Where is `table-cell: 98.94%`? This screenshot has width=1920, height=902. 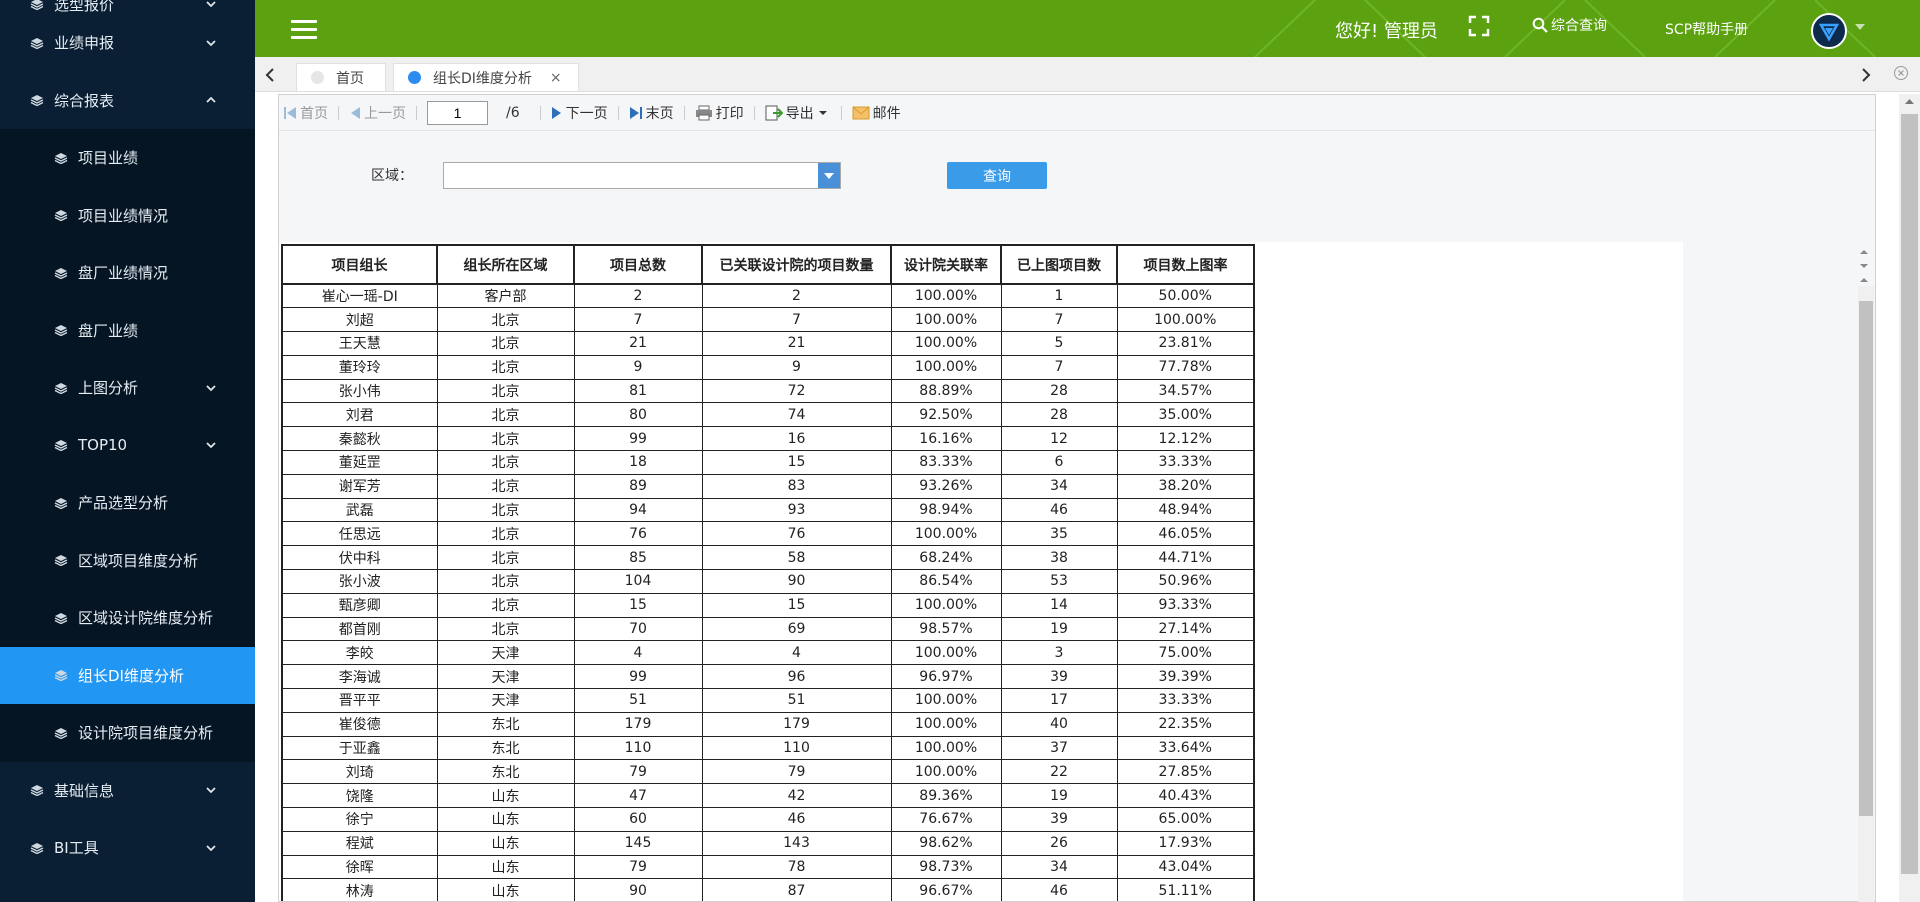
table-cell: 98.94% is located at coordinates (946, 510).